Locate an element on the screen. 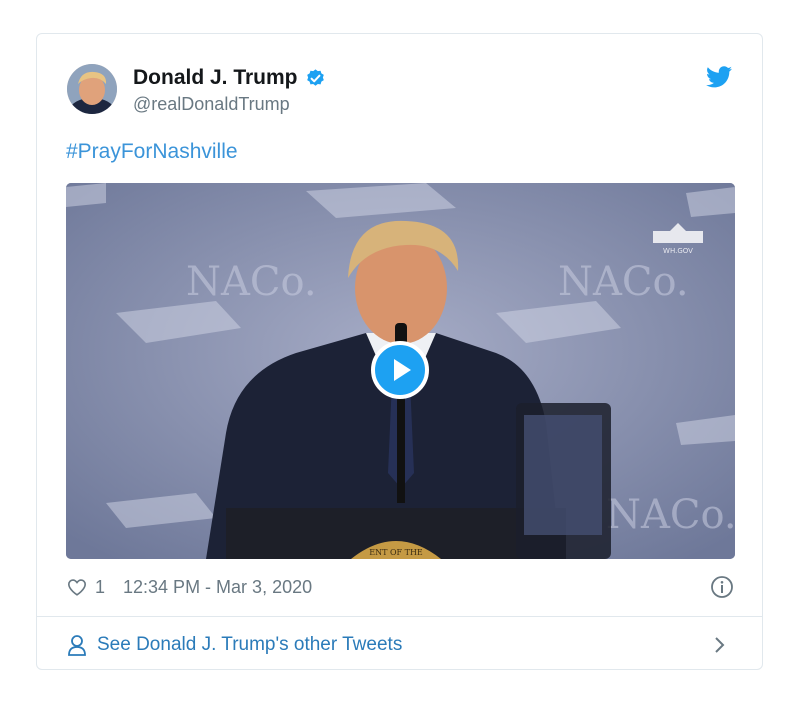 The image size is (800, 724). display-name-text: Donald J. Trump is located at coordinates (215, 77).